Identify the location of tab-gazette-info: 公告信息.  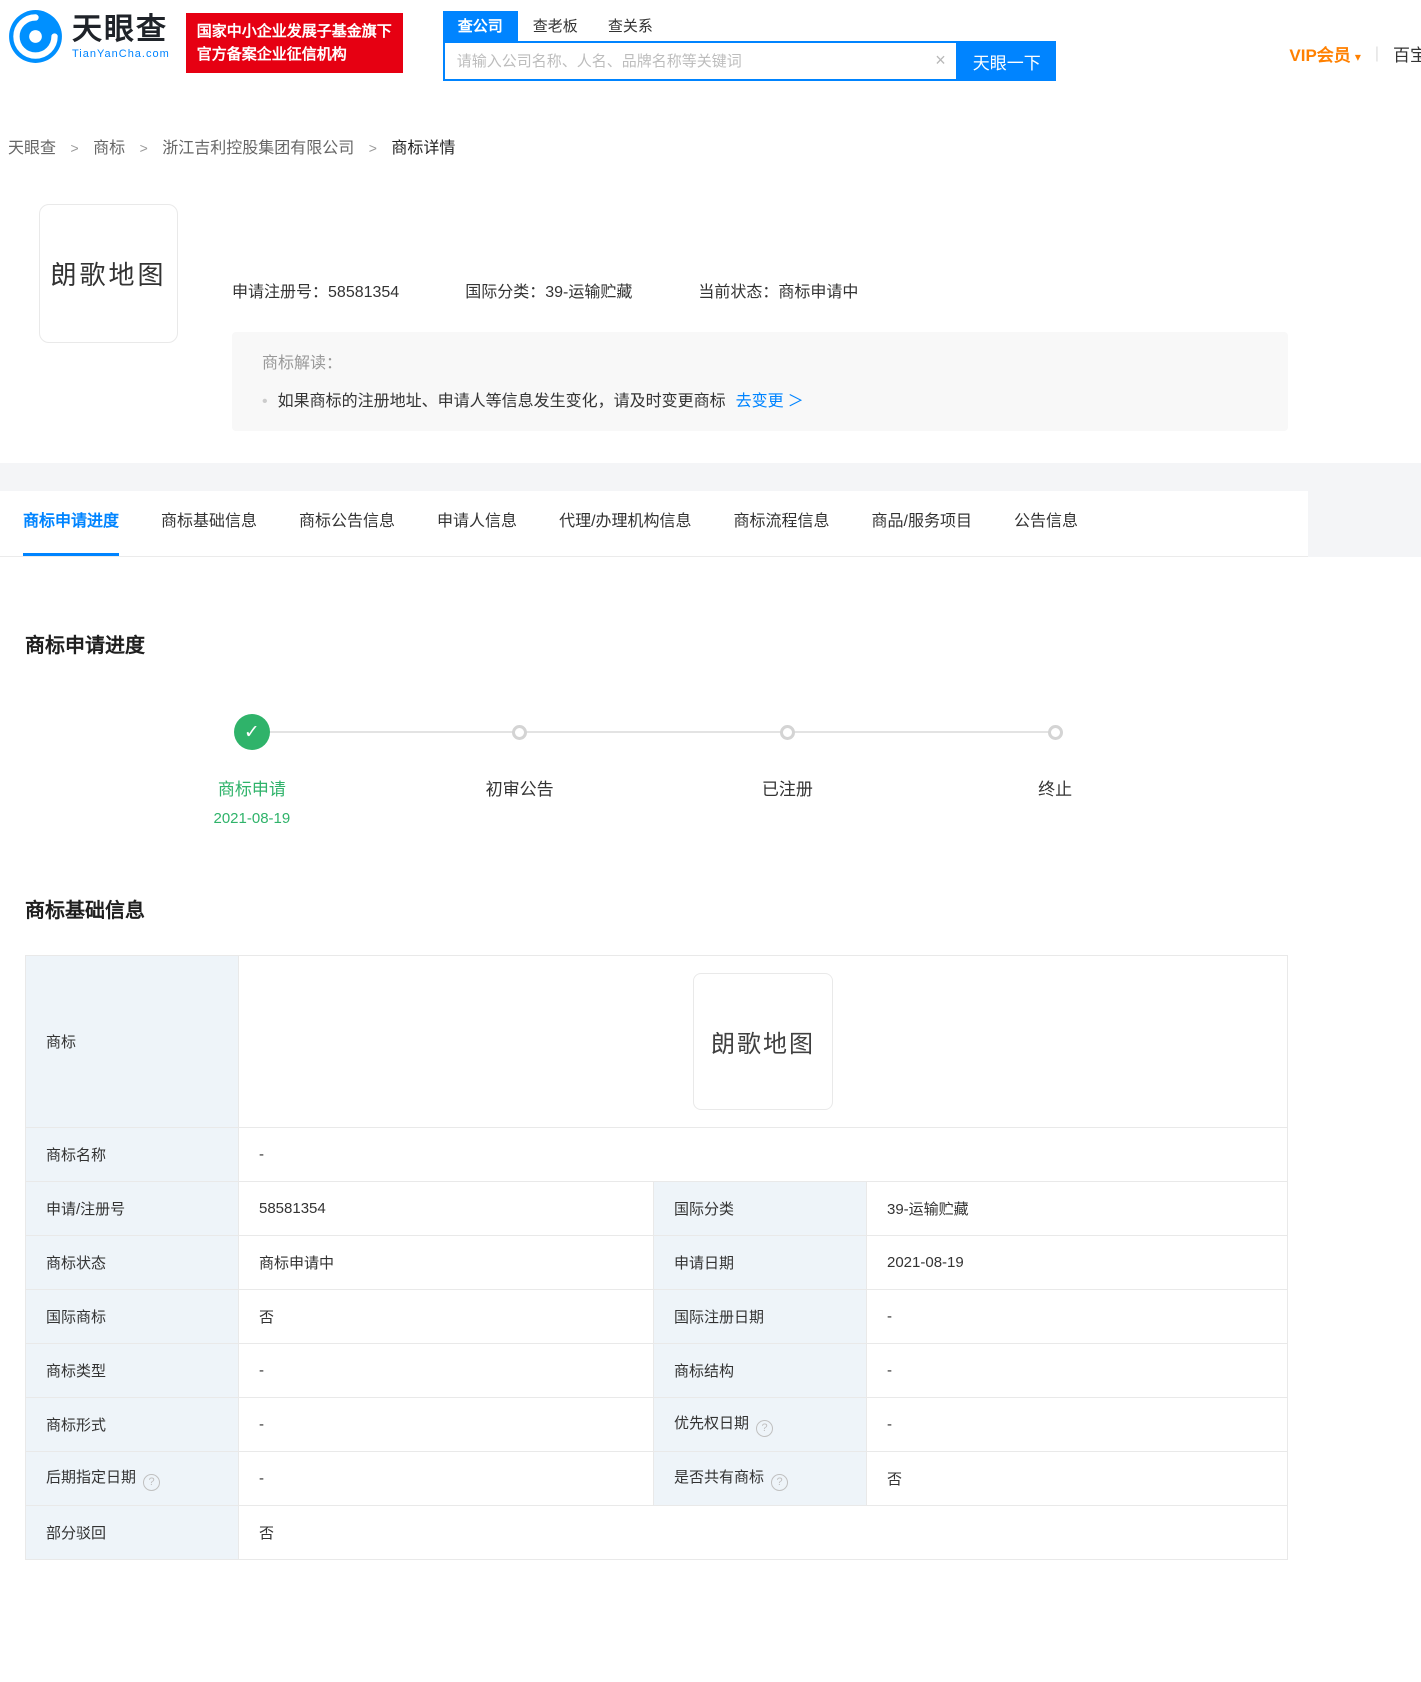
(1046, 523).